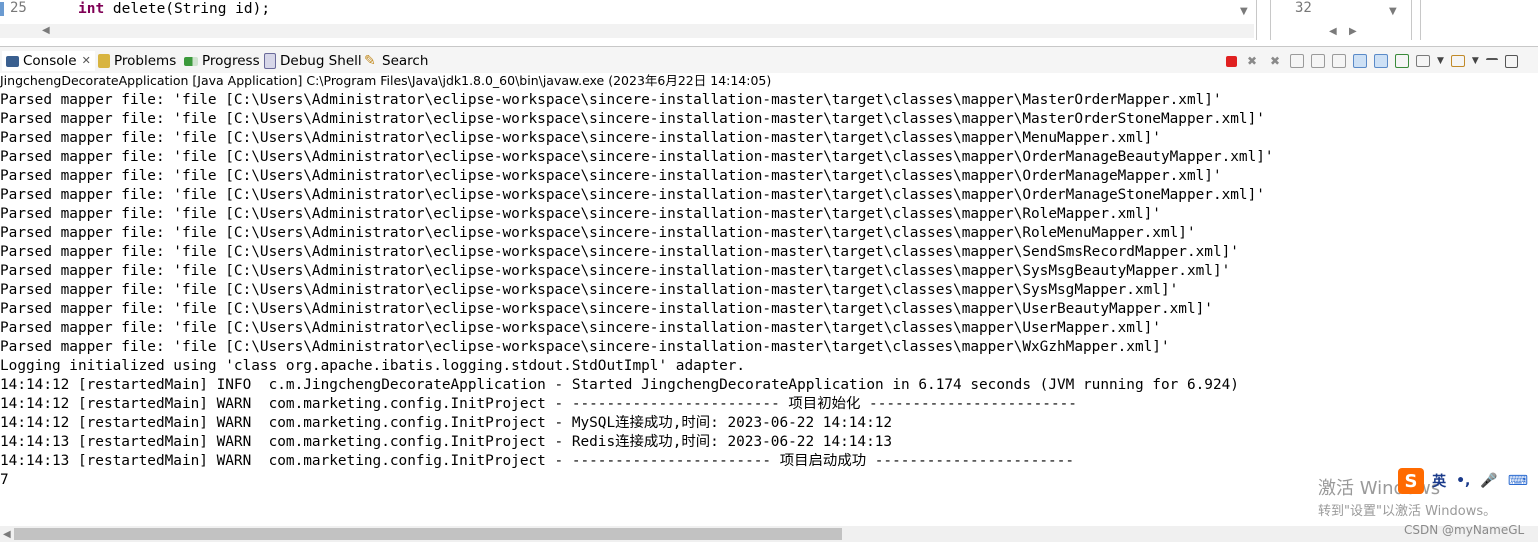 The width and height of the screenshot is (1538, 547). I want to click on tab-label: Debug Shell, so click(321, 61).